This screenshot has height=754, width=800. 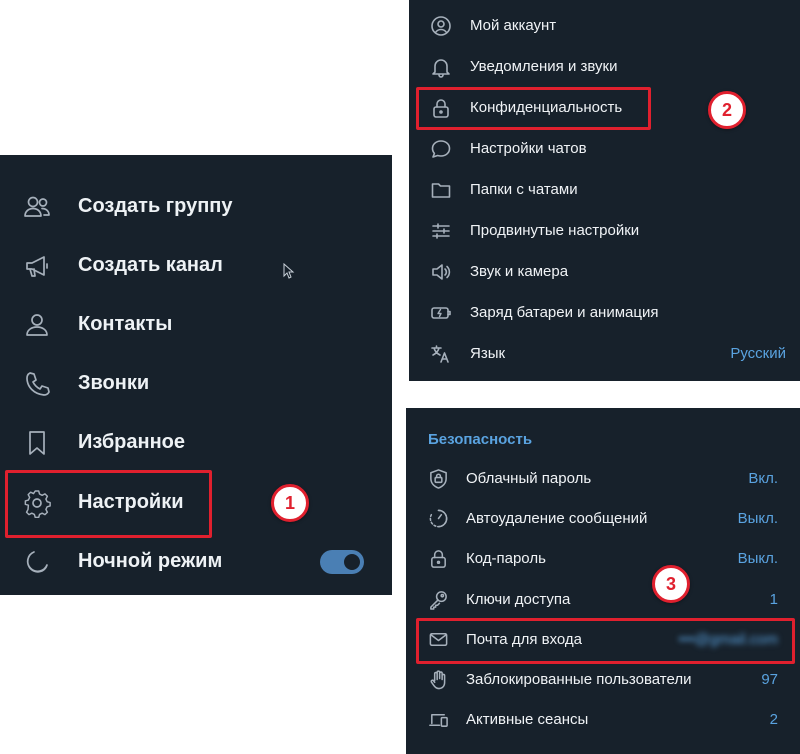 What do you see at coordinates (108, 504) in the screenshot?
I see `highlight-settings` at bounding box center [108, 504].